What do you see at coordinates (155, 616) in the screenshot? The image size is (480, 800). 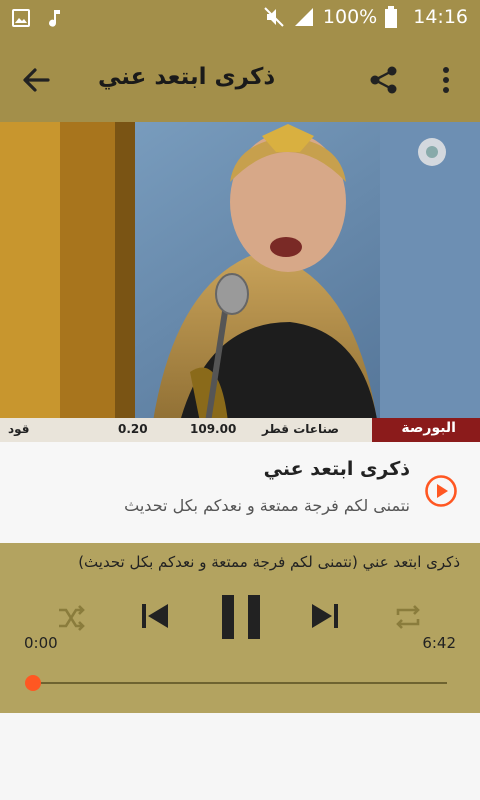 I see `previous-icon` at bounding box center [155, 616].